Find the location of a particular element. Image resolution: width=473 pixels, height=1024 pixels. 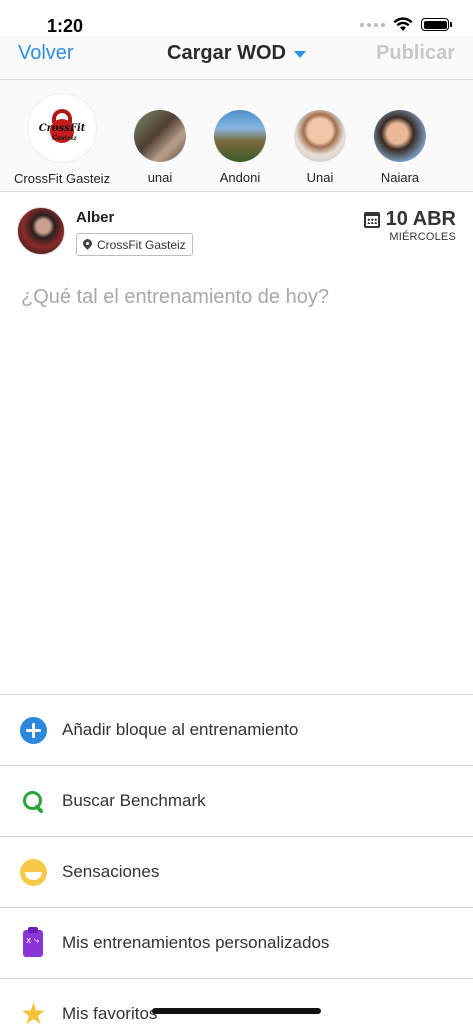

location-chip: CrossFit Gasteiz is located at coordinates (134, 244).